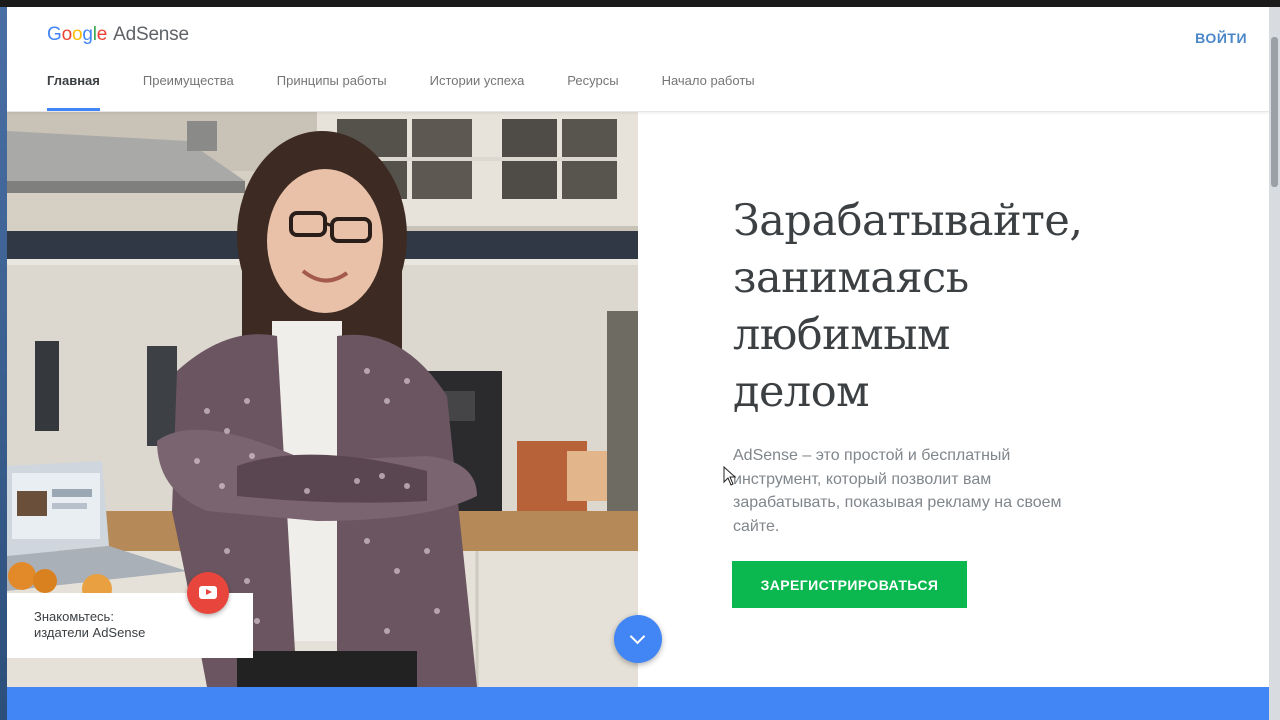 The height and width of the screenshot is (720, 1280). What do you see at coordinates (151, 34) in the screenshot?
I see `logo-product-name: AdSense` at bounding box center [151, 34].